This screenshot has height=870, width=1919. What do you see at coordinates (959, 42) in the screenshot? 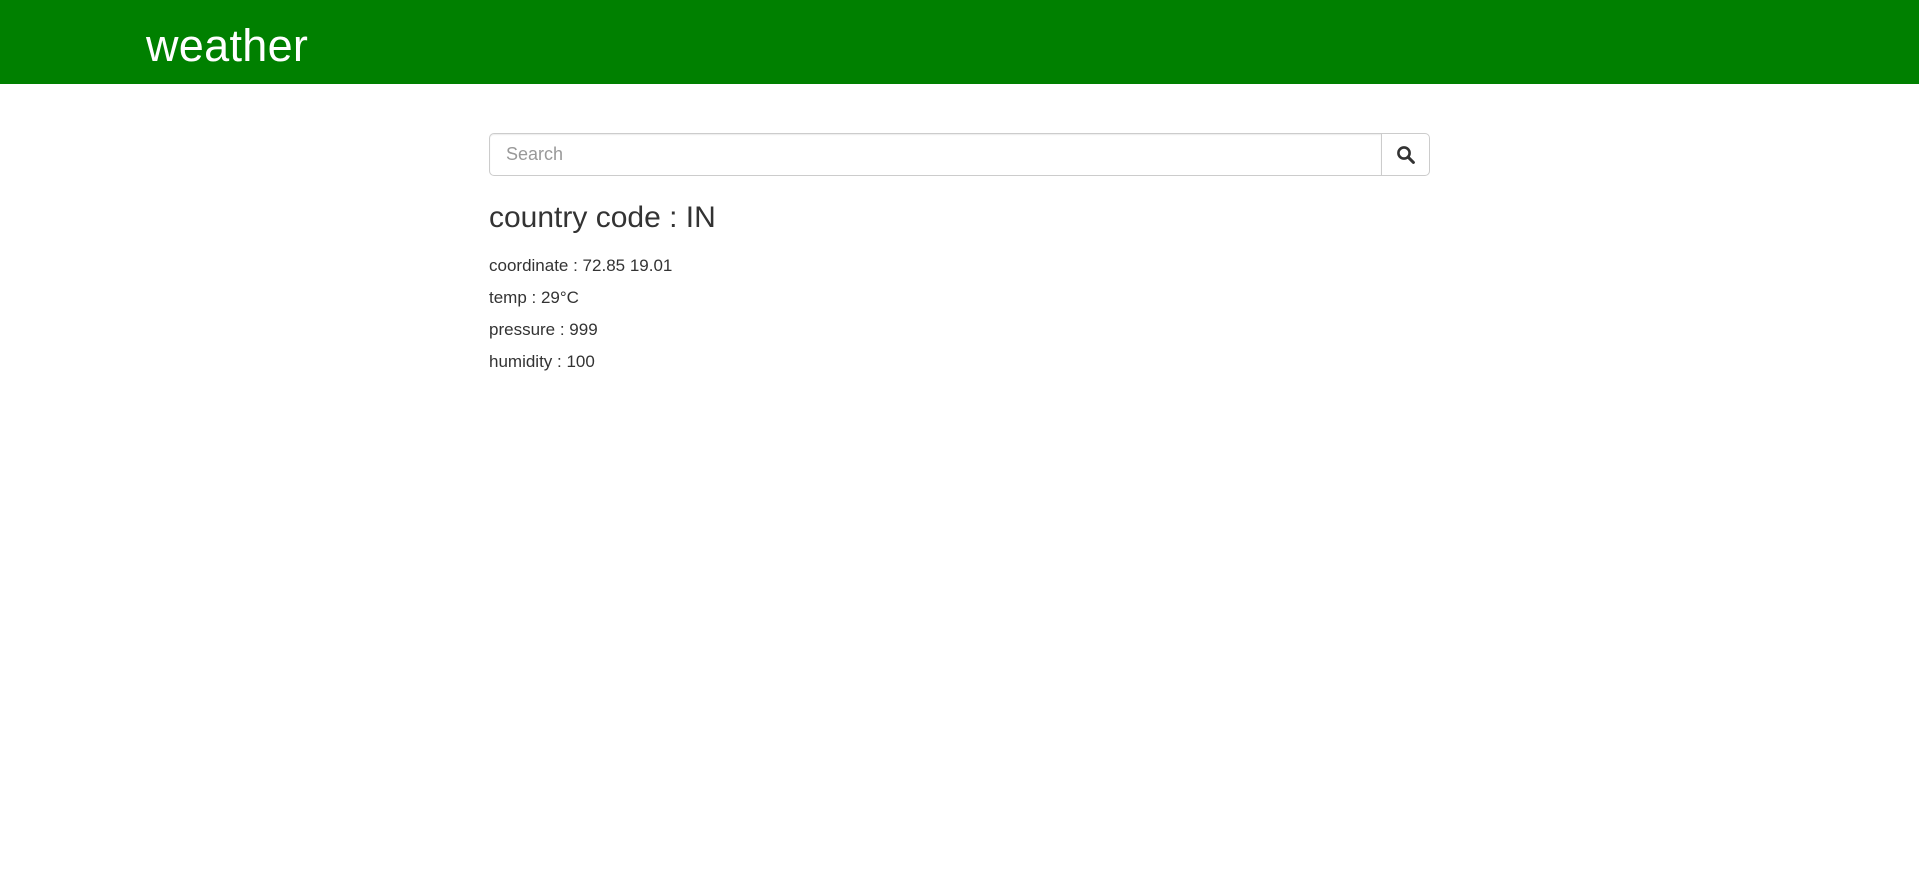
I see `header-bar: weather` at bounding box center [959, 42].